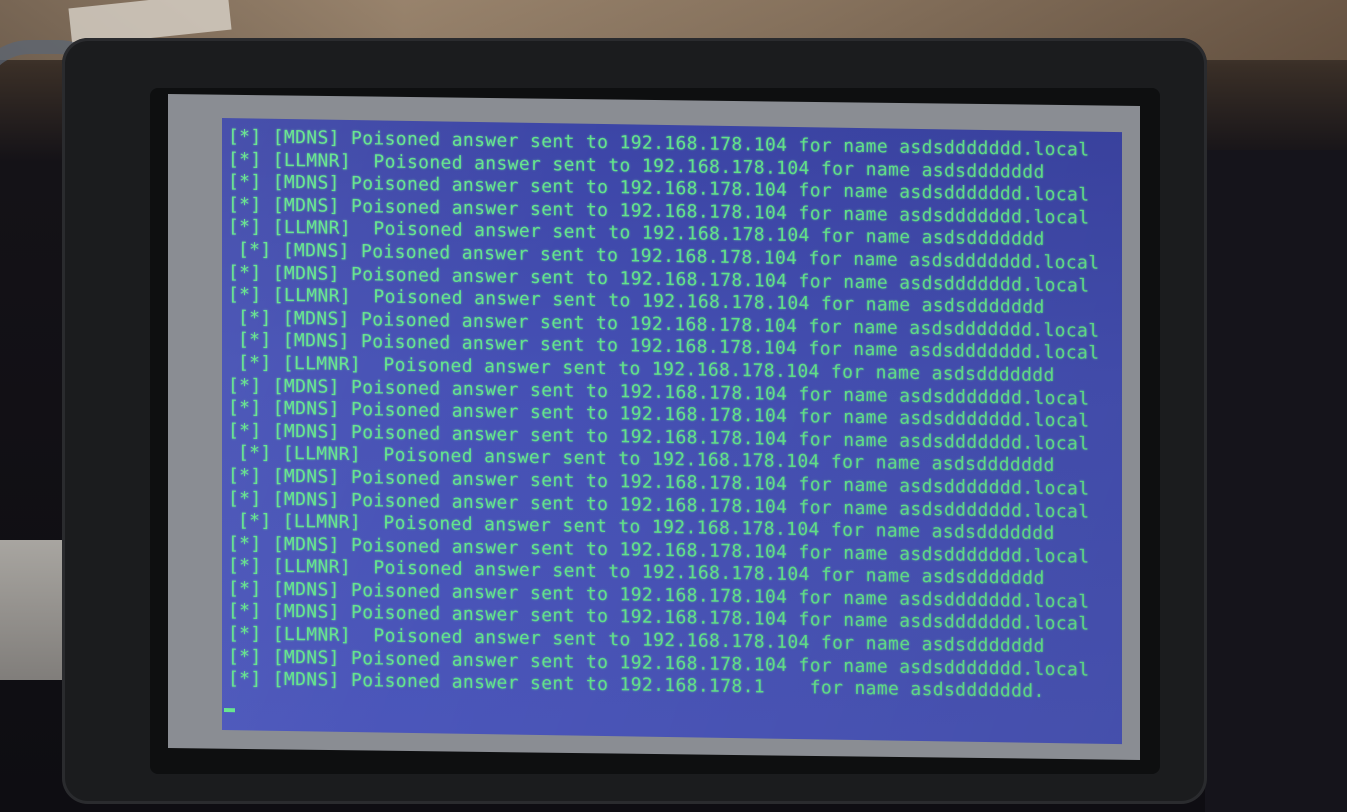  I want to click on connector-block, so click(31, 610).